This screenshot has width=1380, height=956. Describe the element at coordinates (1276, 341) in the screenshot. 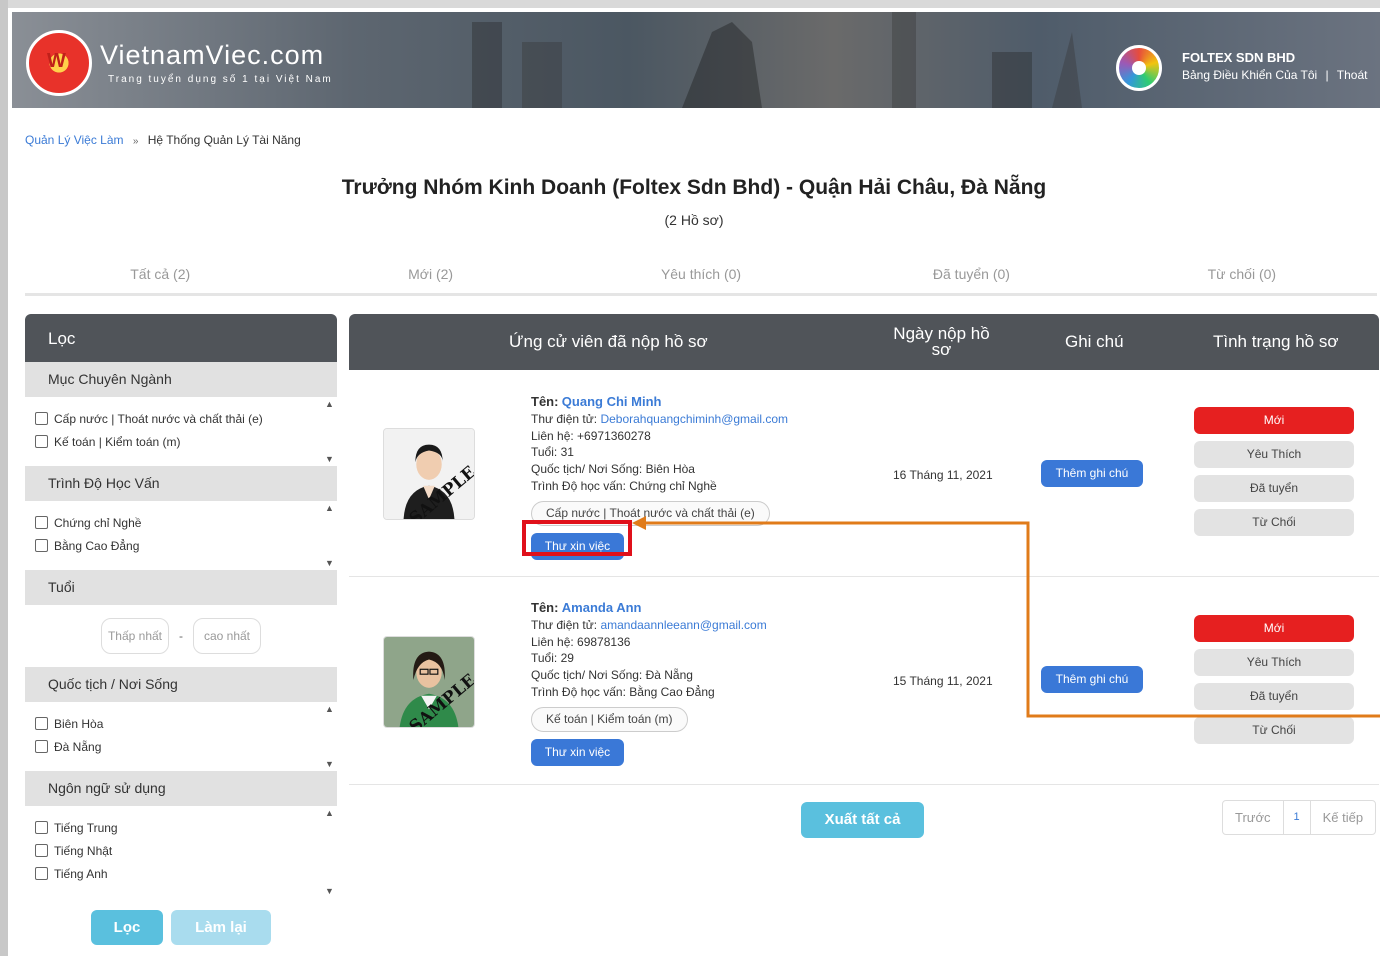

I see `header-status: Tình trạng hồ sơ` at that location.